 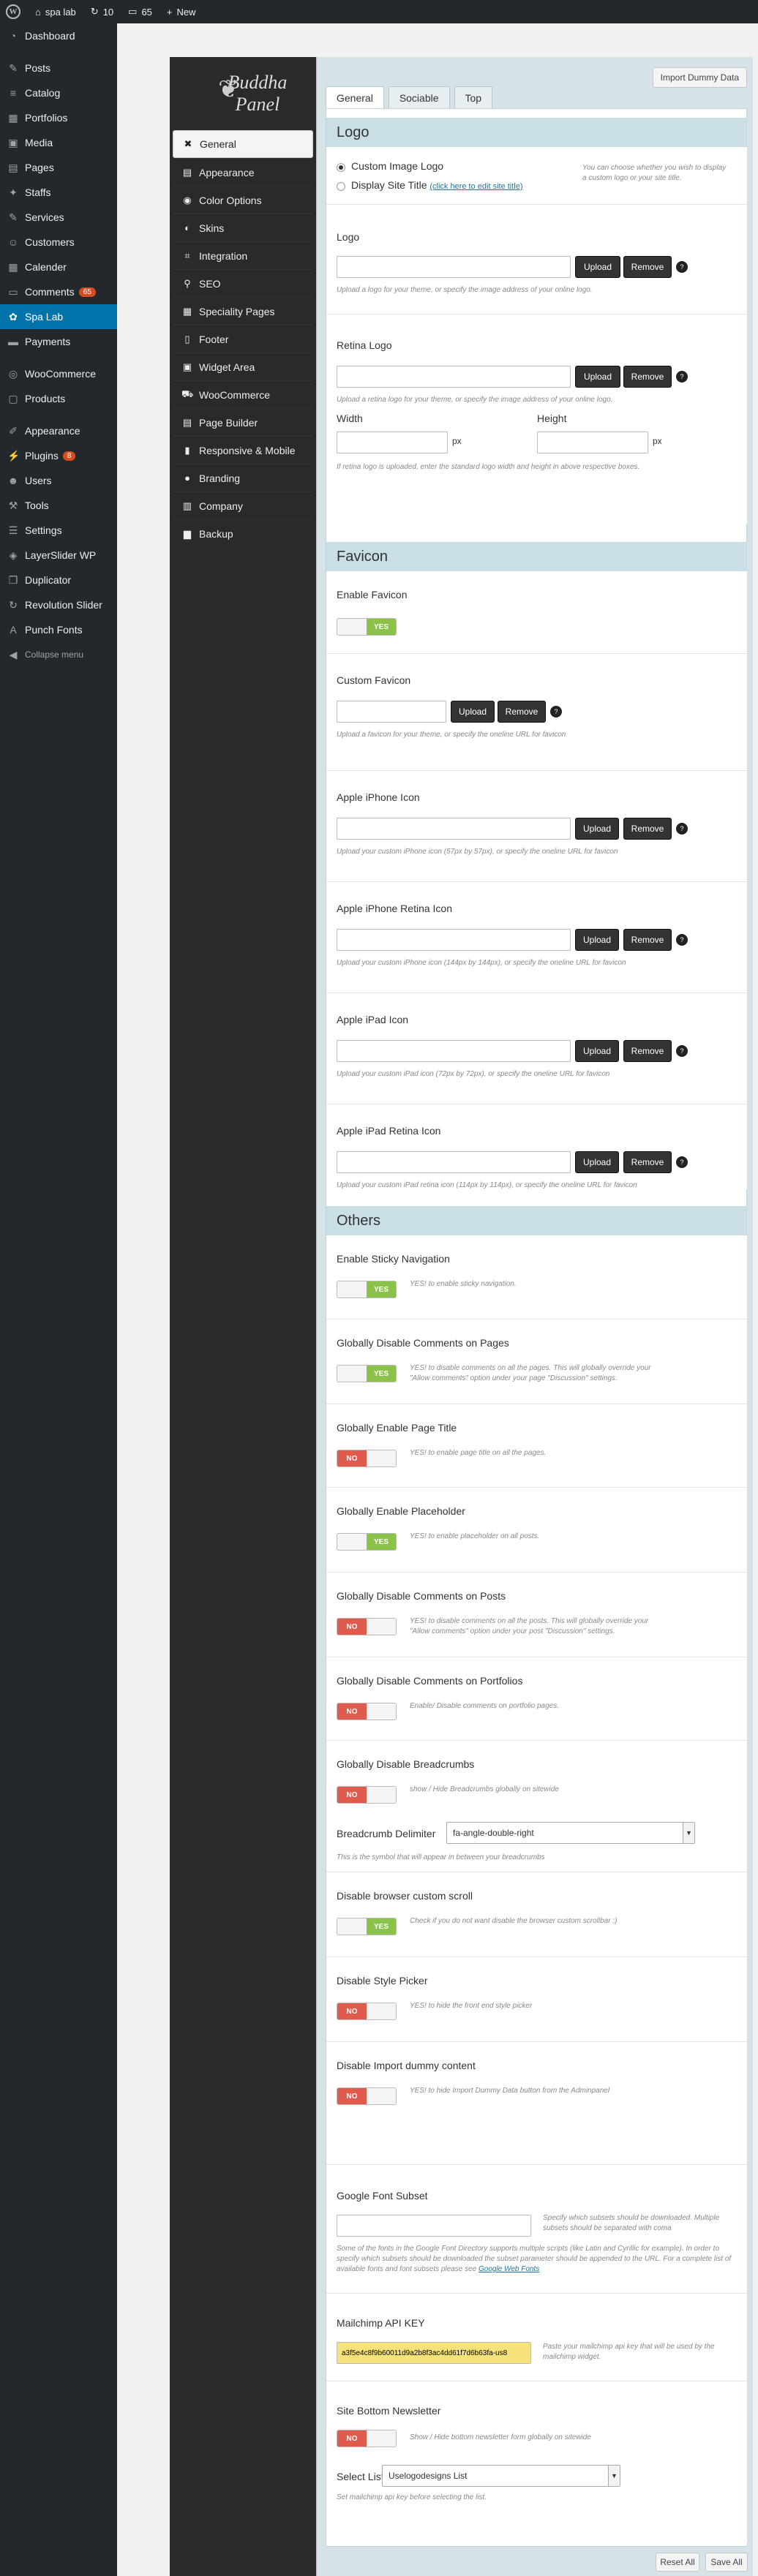 What do you see at coordinates (55, 12) in the screenshot?
I see `site-name-link: ⌂ spa lab` at bounding box center [55, 12].